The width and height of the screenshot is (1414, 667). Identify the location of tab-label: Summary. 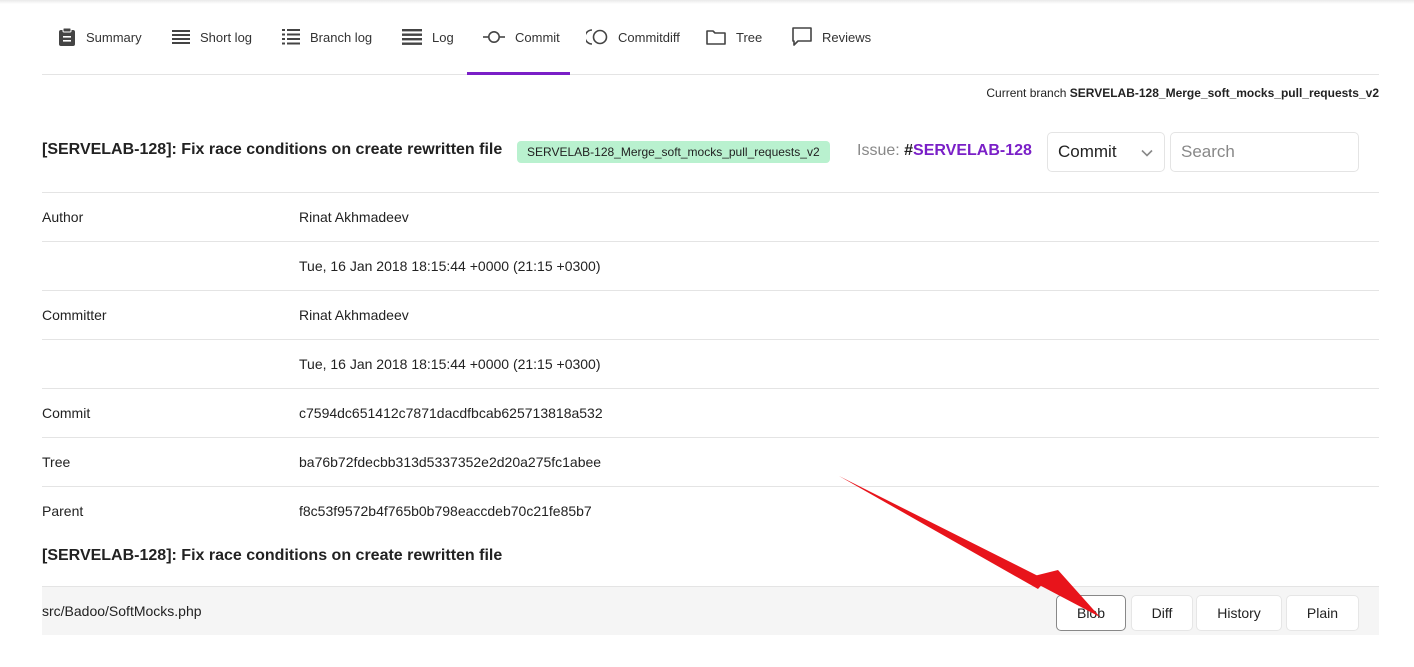
(114, 37).